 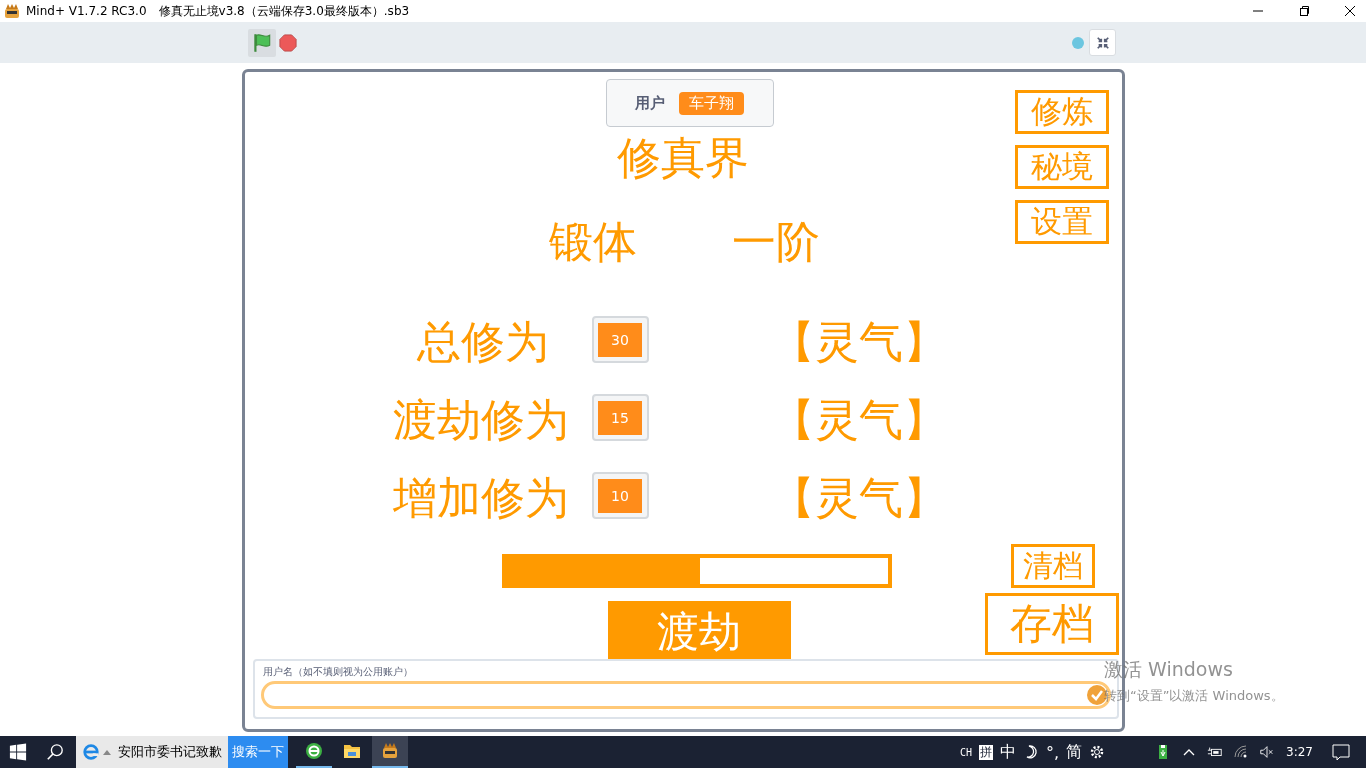 What do you see at coordinates (288, 42) in the screenshot?
I see `stop-icon` at bounding box center [288, 42].